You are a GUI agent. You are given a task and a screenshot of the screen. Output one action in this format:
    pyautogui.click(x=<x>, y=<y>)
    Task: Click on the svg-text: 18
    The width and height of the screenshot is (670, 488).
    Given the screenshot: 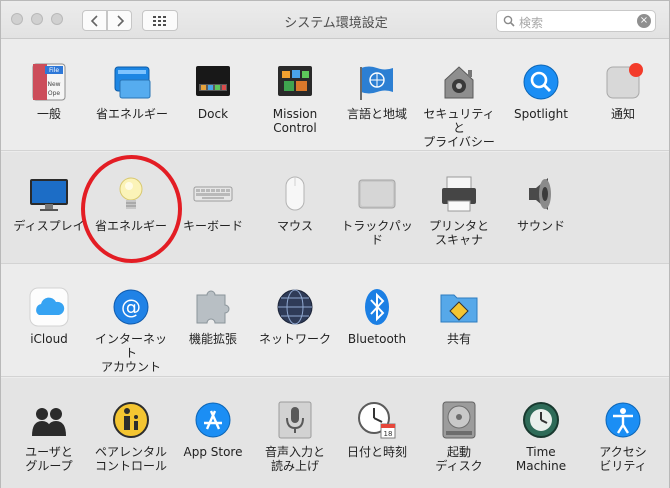 What is the action you would take?
    pyautogui.click(x=388, y=434)
    